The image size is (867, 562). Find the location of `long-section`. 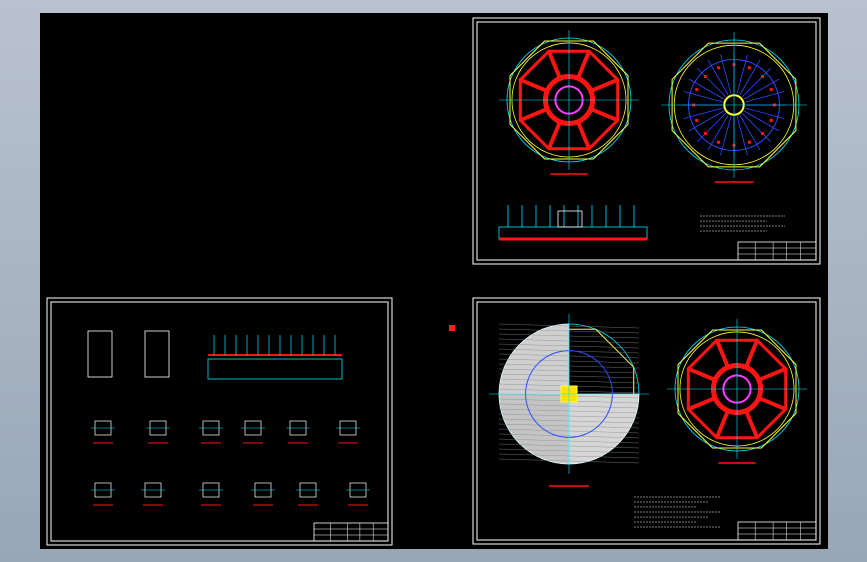

long-section is located at coordinates (275, 369).